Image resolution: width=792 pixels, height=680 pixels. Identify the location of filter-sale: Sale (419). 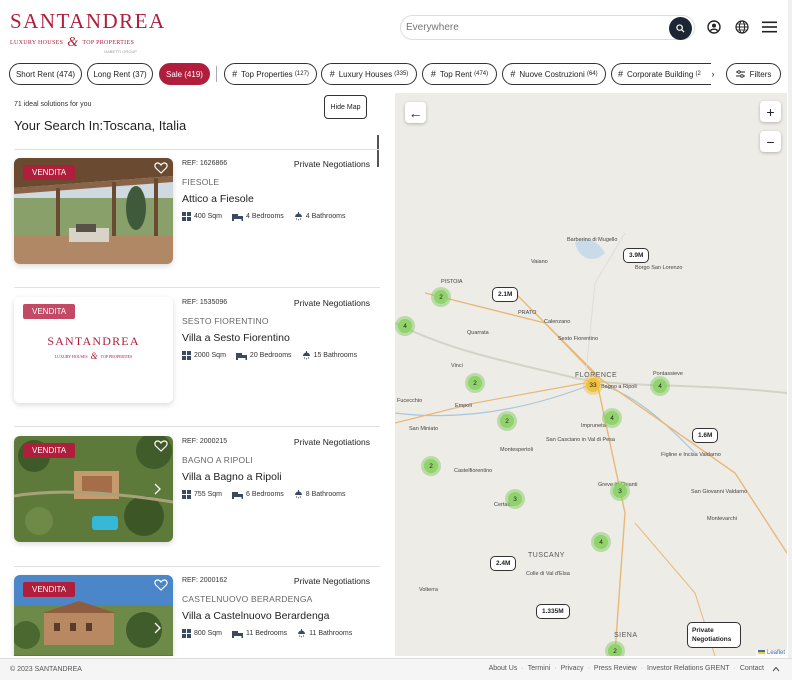
(184, 74).